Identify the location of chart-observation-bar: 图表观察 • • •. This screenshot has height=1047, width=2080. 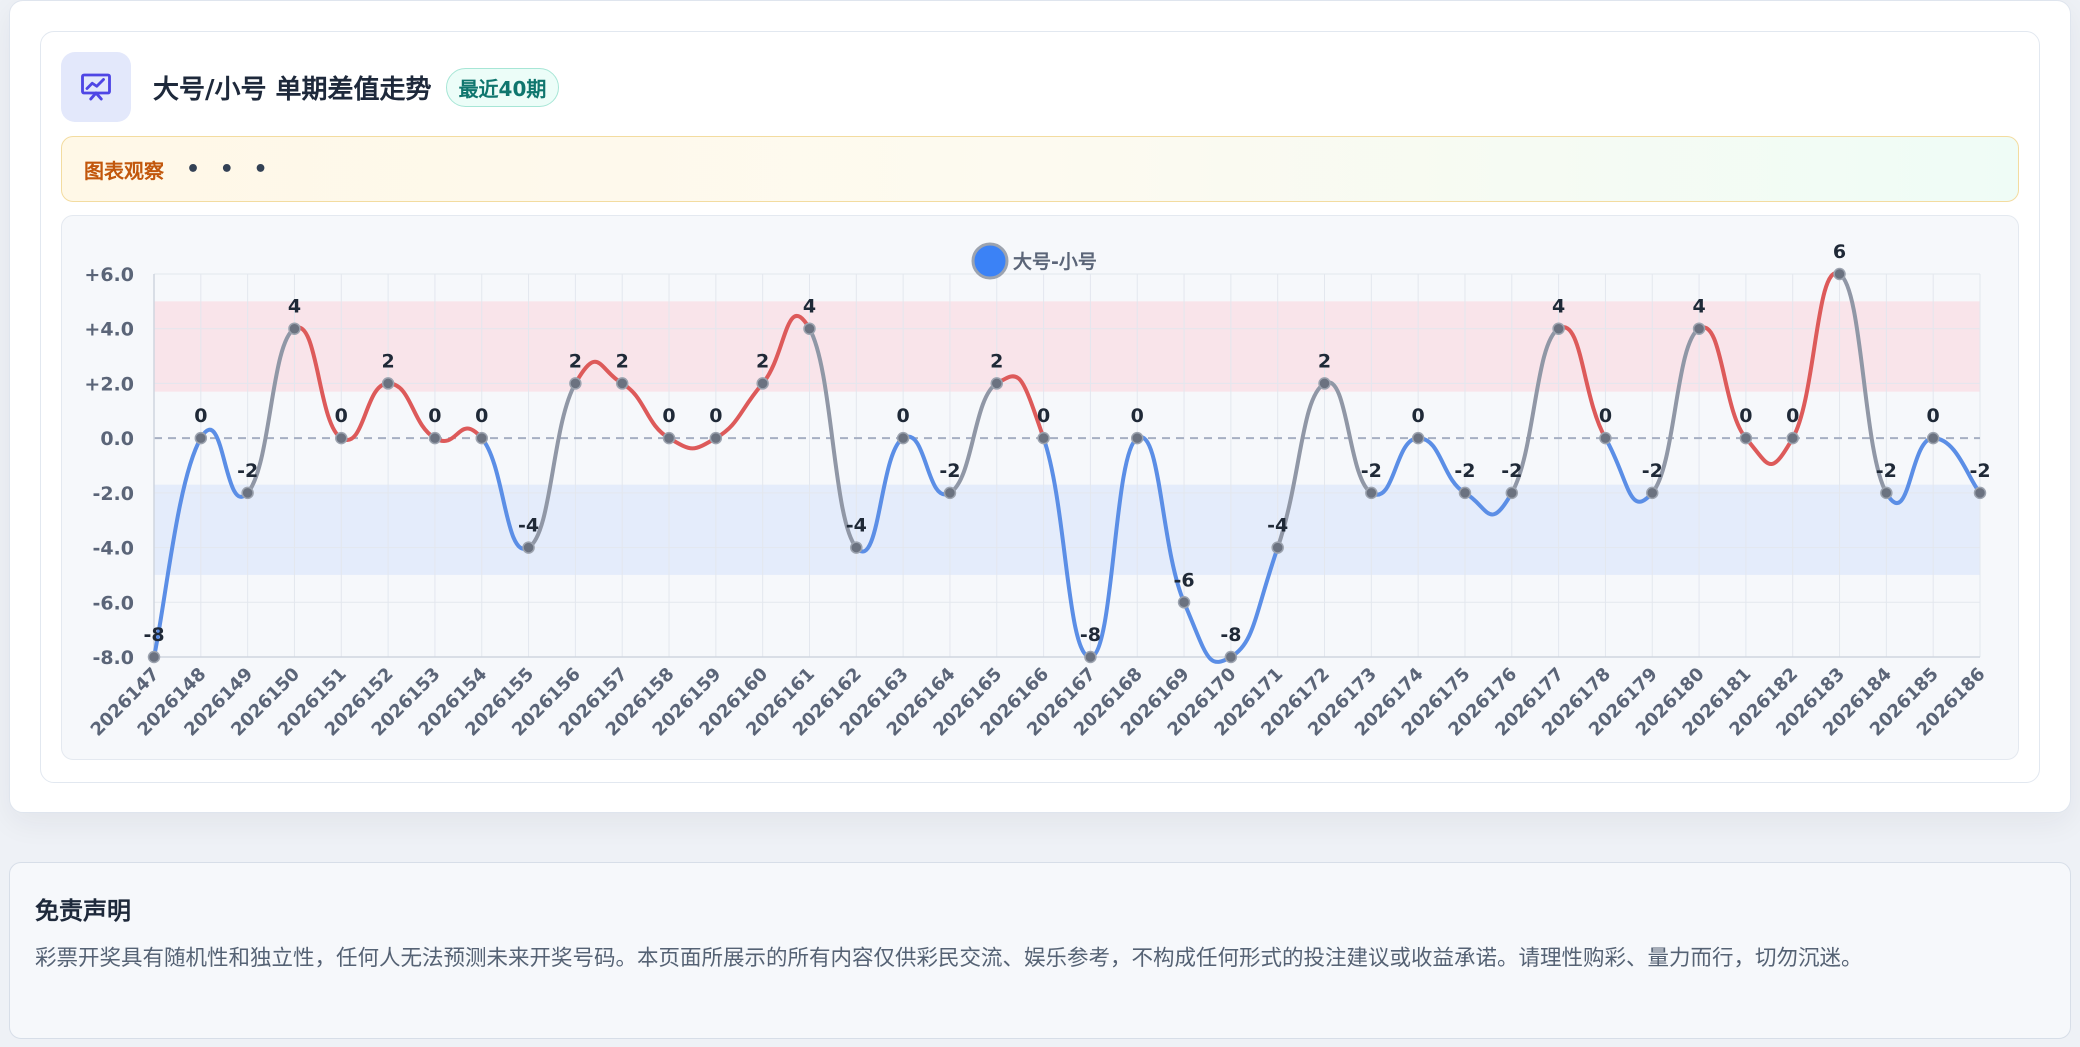
(1040, 169).